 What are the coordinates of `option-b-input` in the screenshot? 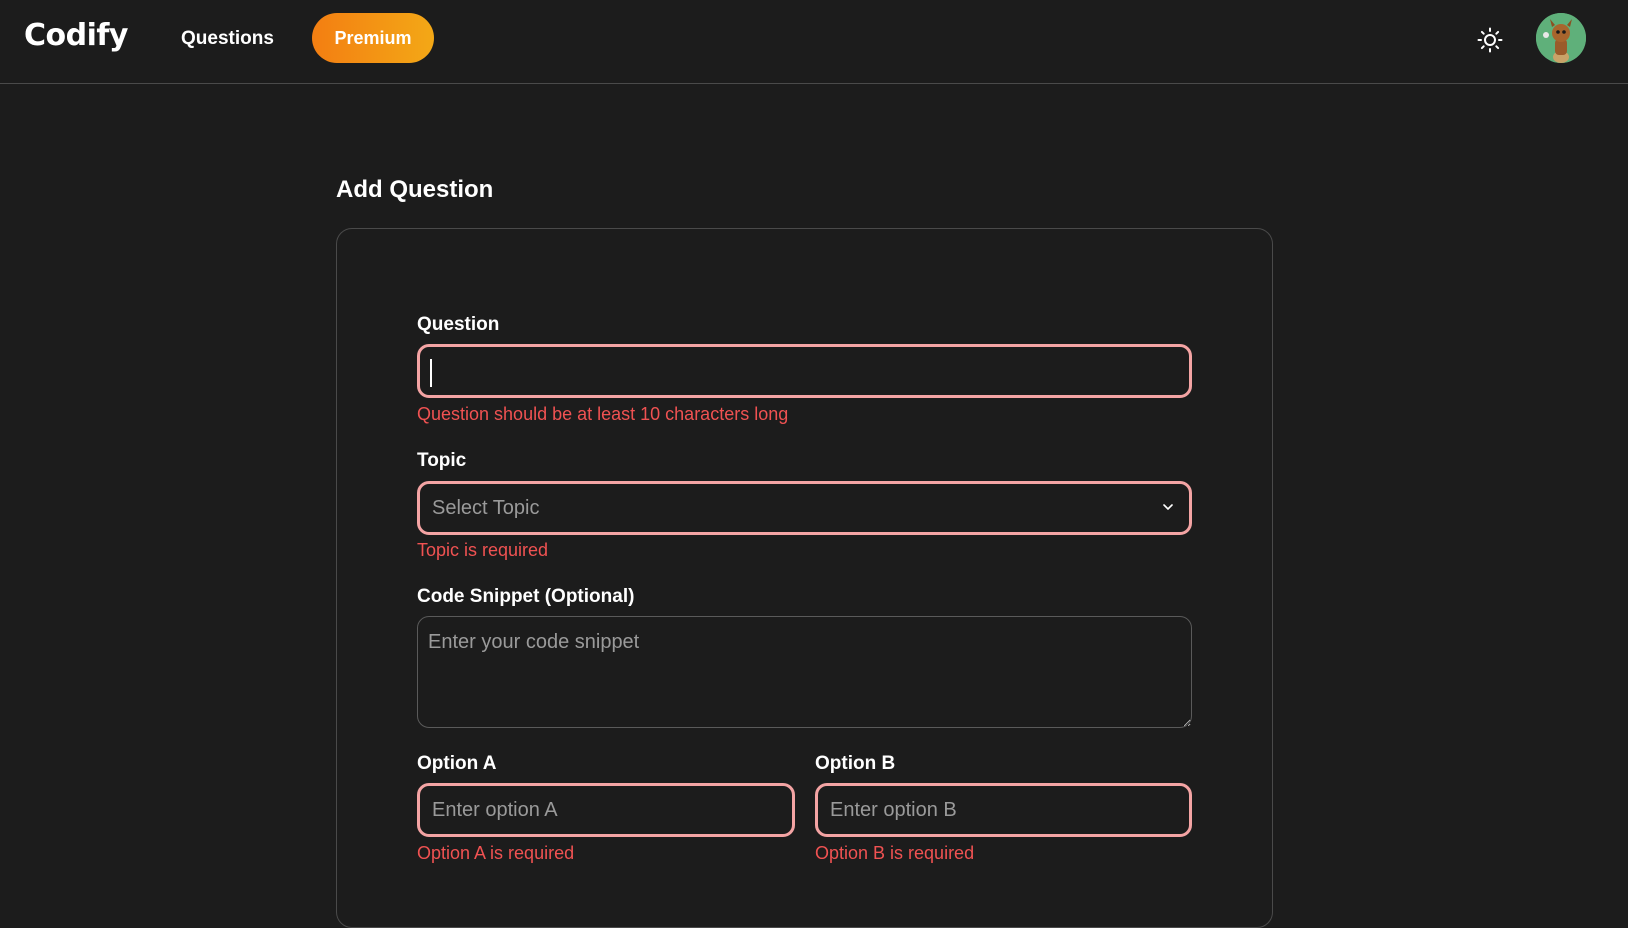 It's located at (1003, 810).